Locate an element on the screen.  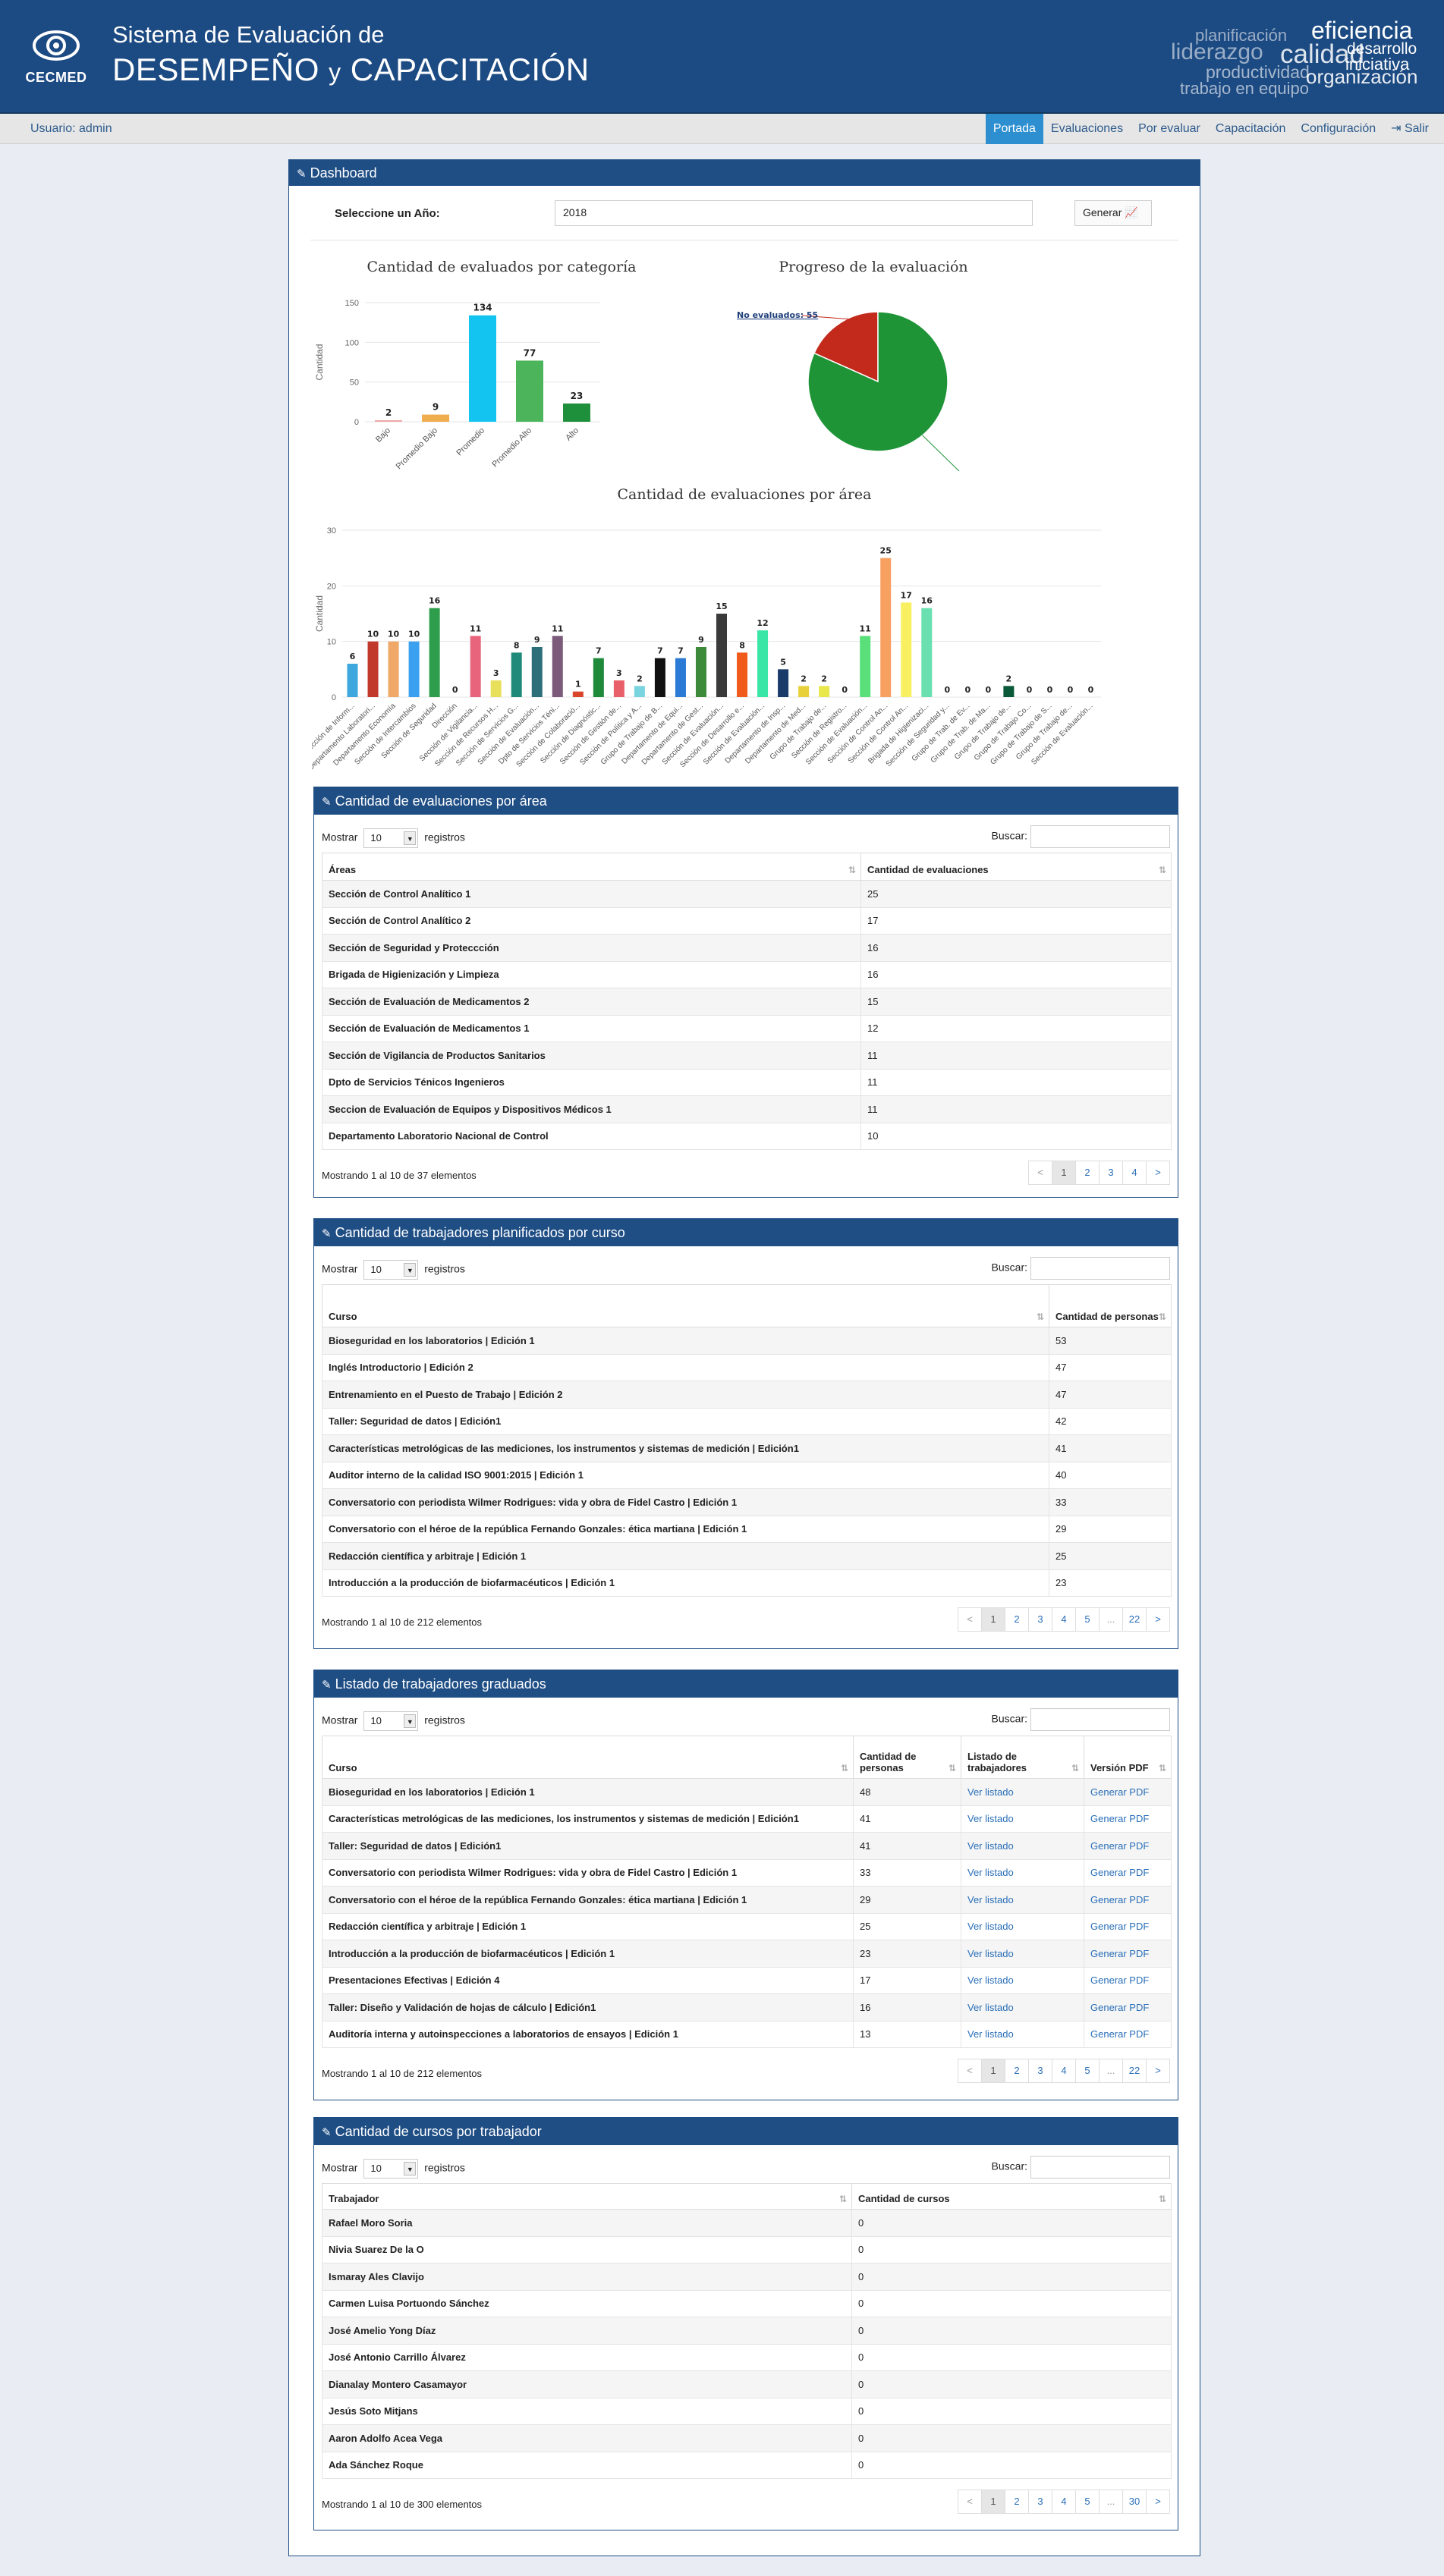
generate-button: Generar 📈 is located at coordinates (1113, 213).